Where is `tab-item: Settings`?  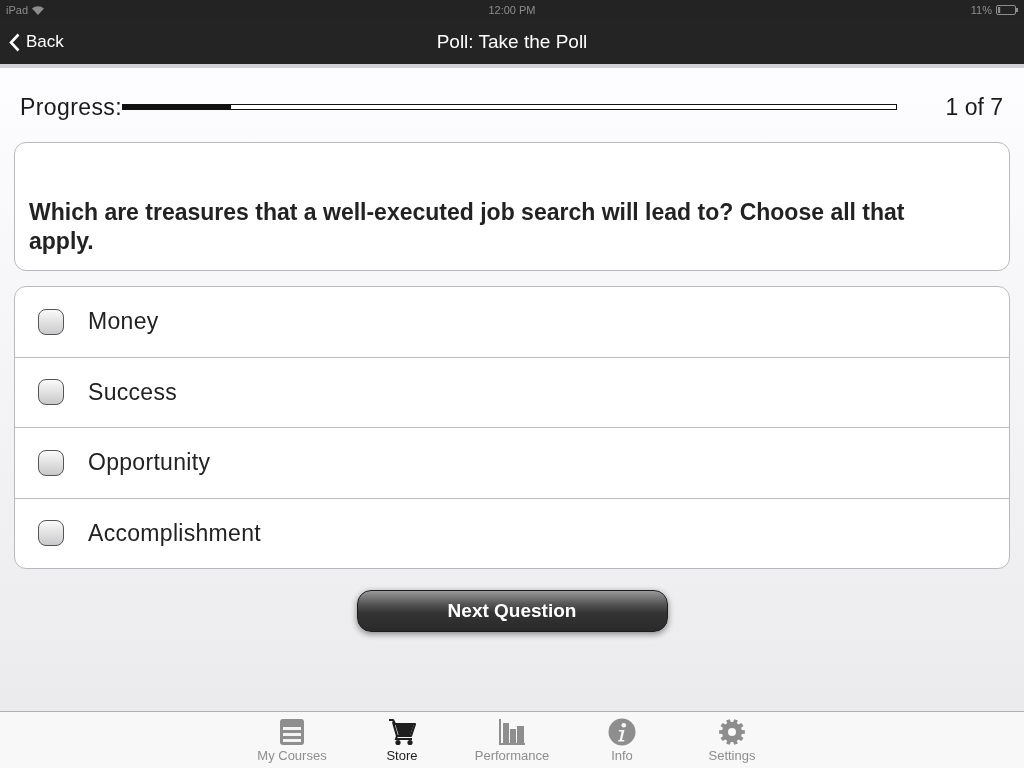
tab-item: Settings is located at coordinates (732, 740).